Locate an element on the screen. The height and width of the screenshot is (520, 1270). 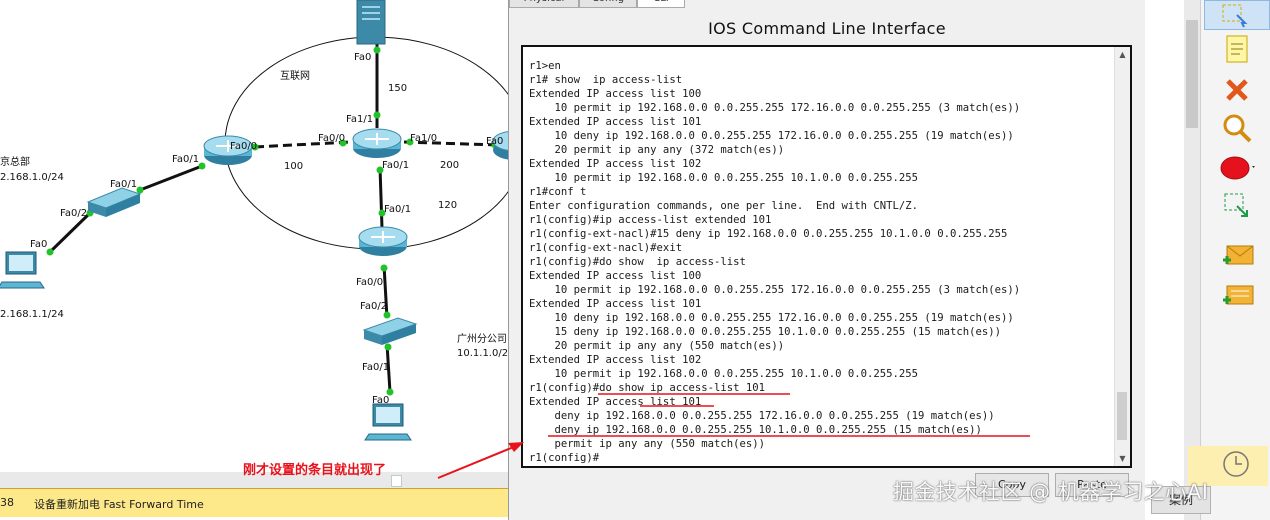
add-simple-pdu-icon is located at coordinates (1237, 256).